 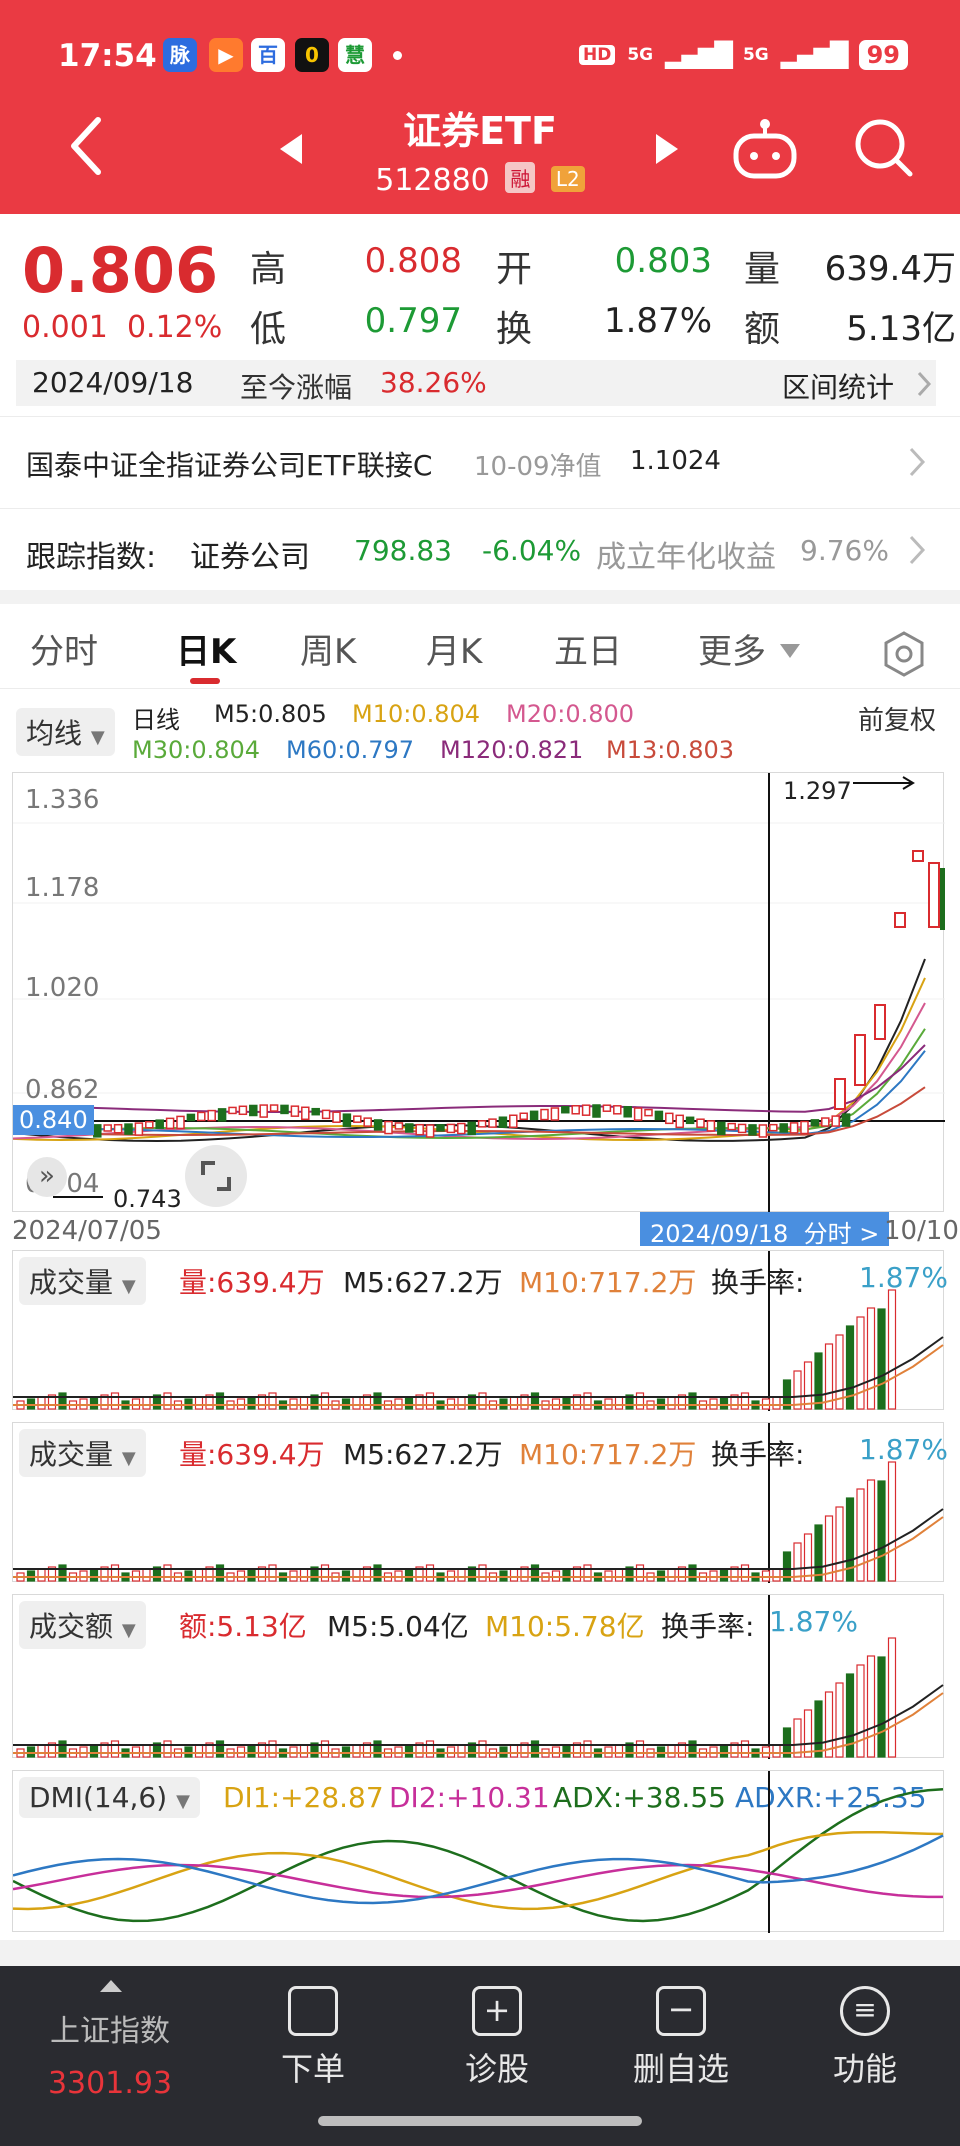 What do you see at coordinates (476, 383) in the screenshot?
I see `range-stat-bar: 2024/09/18 至今涨幅 38.26% 区间统计` at bounding box center [476, 383].